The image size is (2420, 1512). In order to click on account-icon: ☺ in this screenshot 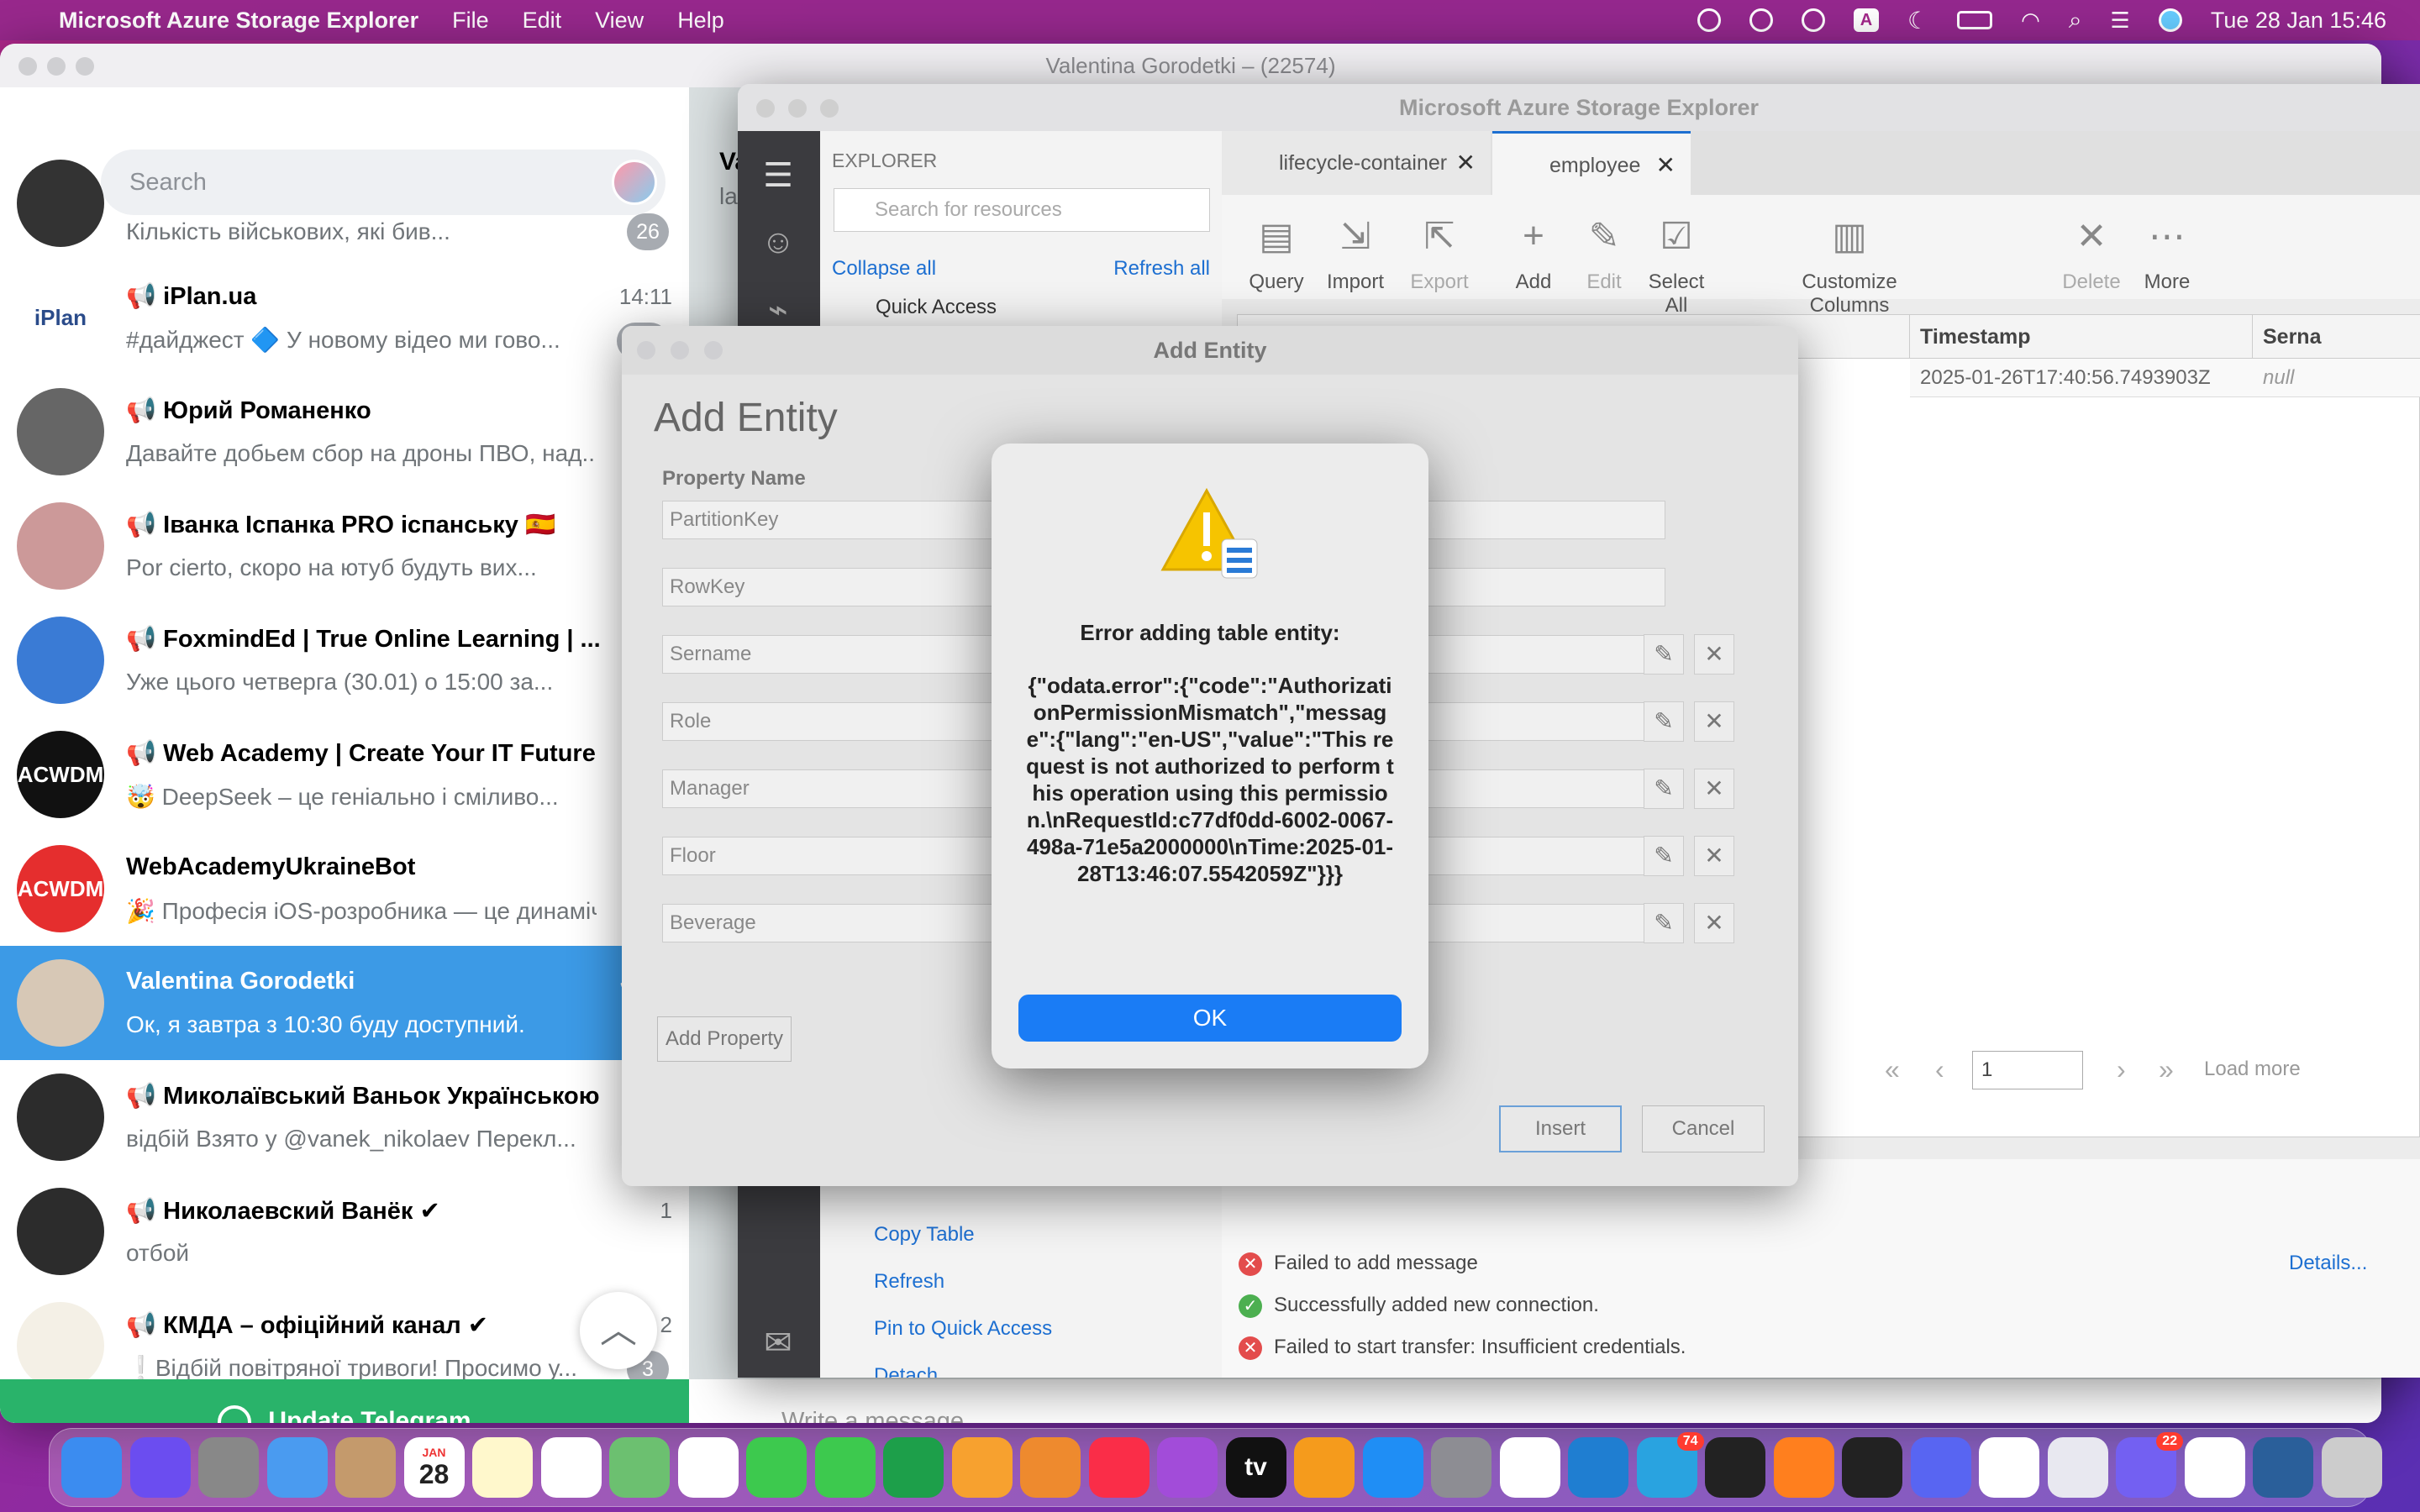, I will do `click(779, 246)`.